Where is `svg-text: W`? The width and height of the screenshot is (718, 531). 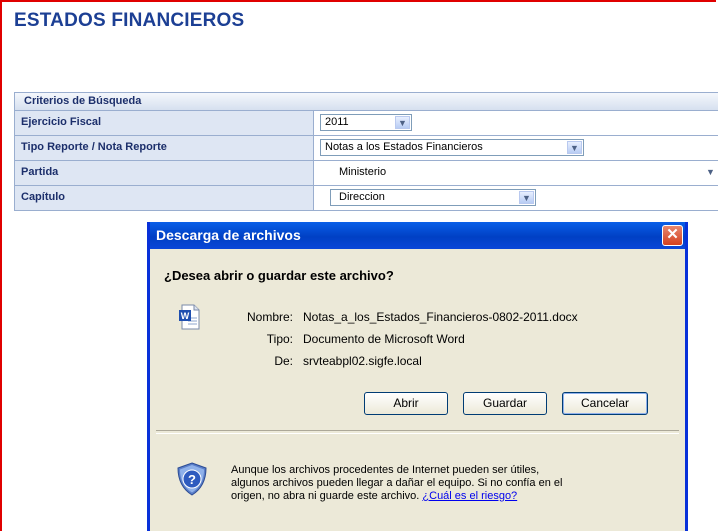
svg-text: W is located at coordinates (185, 316).